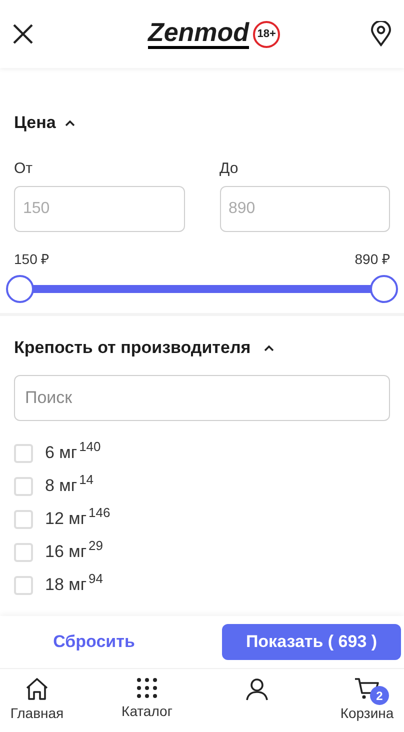 The height and width of the screenshot is (732, 404). What do you see at coordinates (66, 585) in the screenshot?
I see `option-label: 18 мг` at bounding box center [66, 585].